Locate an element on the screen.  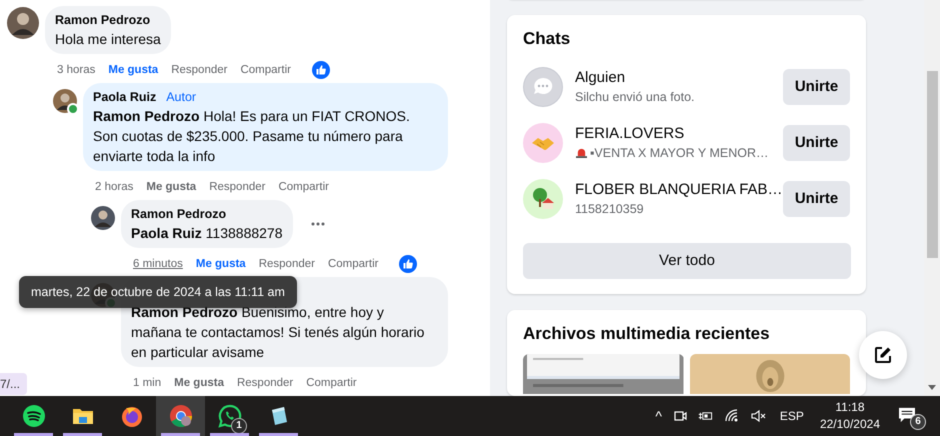
show-hidden-icons-button: ^ is located at coordinates (658, 416).